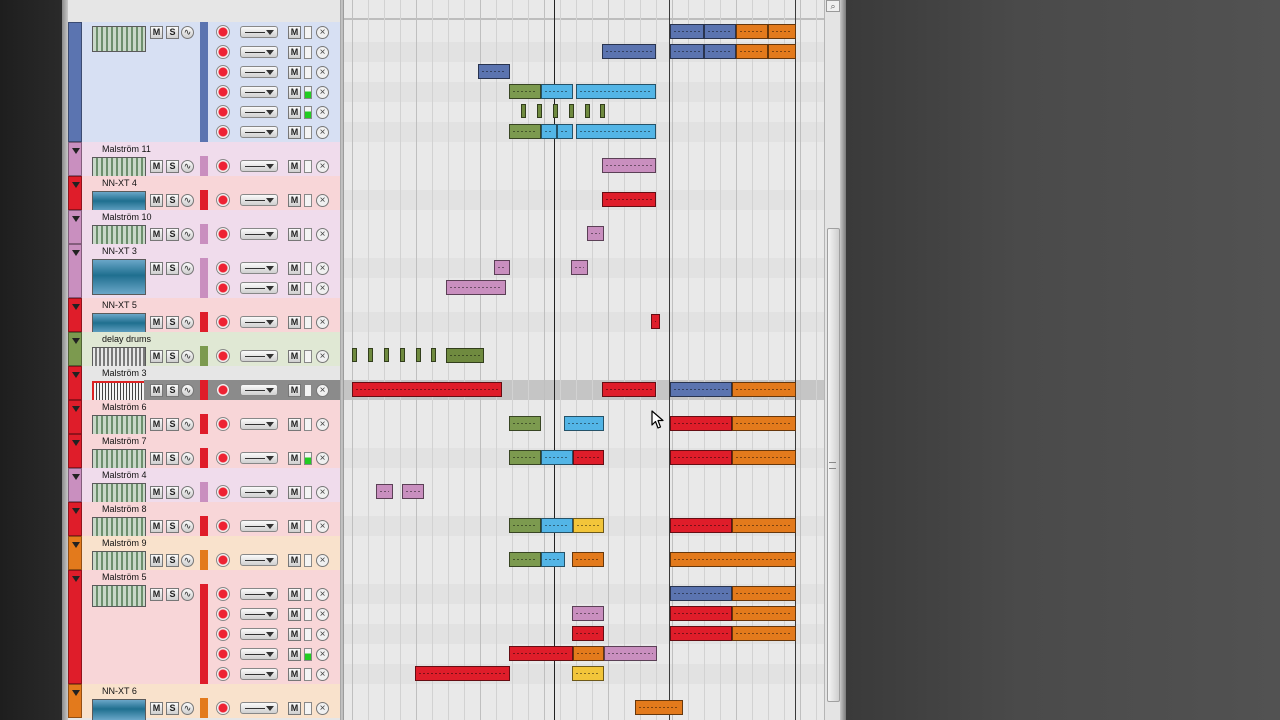 The width and height of the screenshot is (1280, 720). What do you see at coordinates (119, 251) in the screenshot?
I see `track-name: NN-XT 3` at bounding box center [119, 251].